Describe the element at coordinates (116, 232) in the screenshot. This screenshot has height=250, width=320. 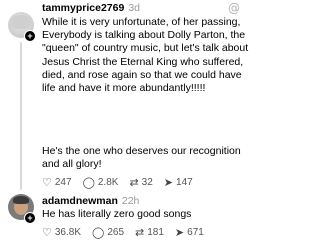
I see `comment-count: 265` at that location.